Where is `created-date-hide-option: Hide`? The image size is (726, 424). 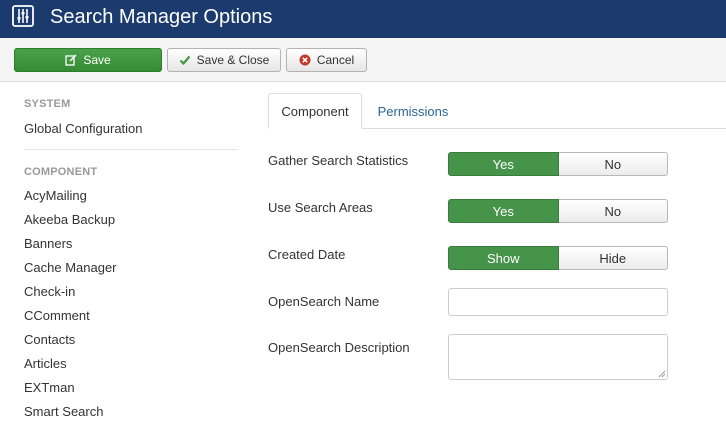
created-date-hide-option: Hide is located at coordinates (613, 258).